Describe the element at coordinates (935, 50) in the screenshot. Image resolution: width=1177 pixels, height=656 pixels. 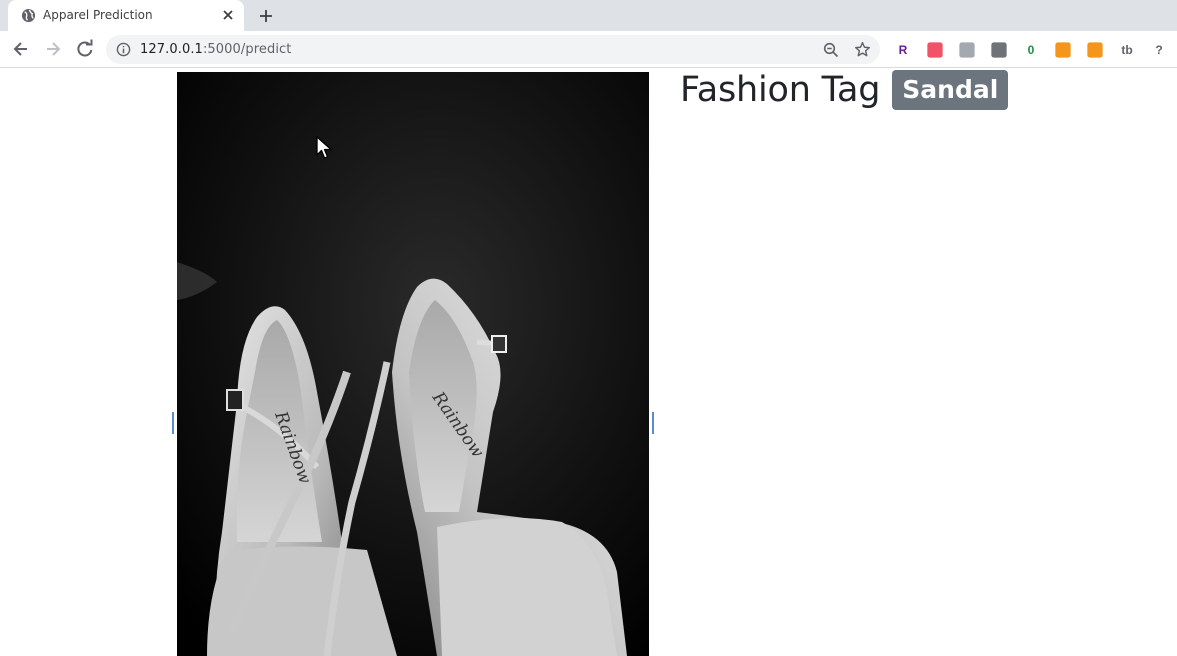
I see `pocket-extension-icon` at that location.